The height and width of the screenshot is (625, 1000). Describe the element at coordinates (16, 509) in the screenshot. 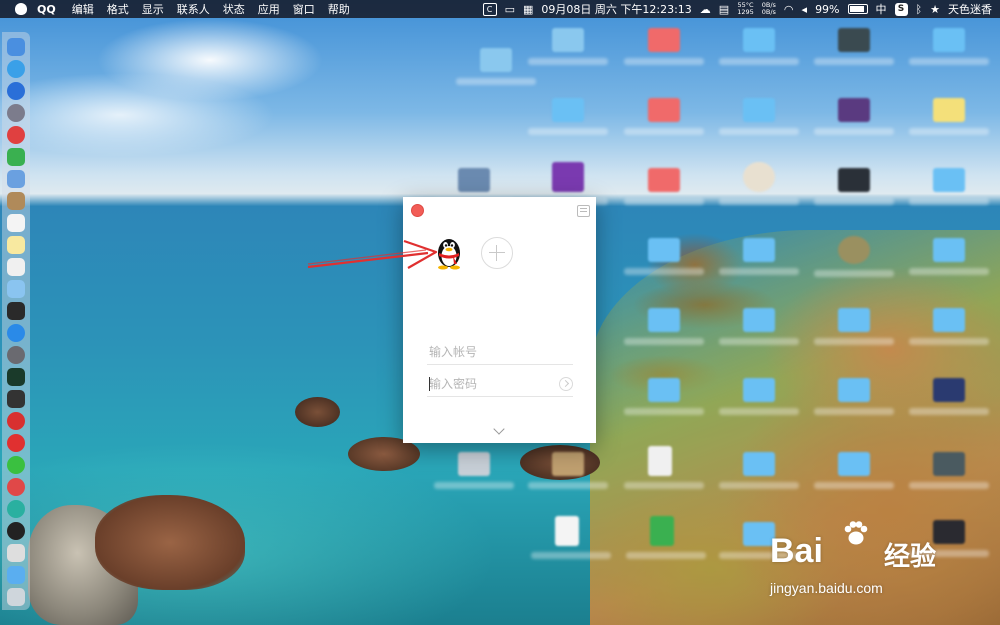

I see `app-teal-icon` at that location.